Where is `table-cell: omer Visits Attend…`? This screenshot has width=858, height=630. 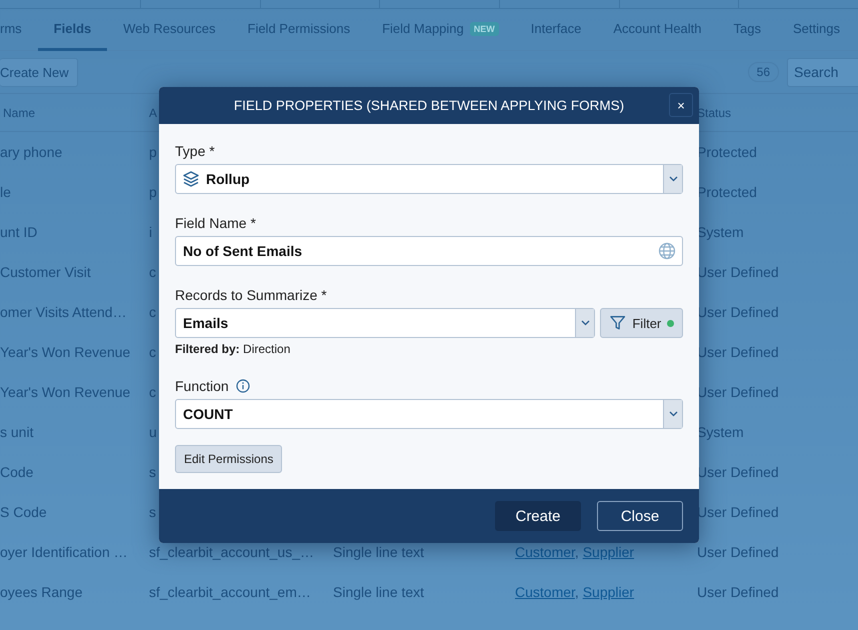 table-cell: omer Visits Attend… is located at coordinates (63, 312).